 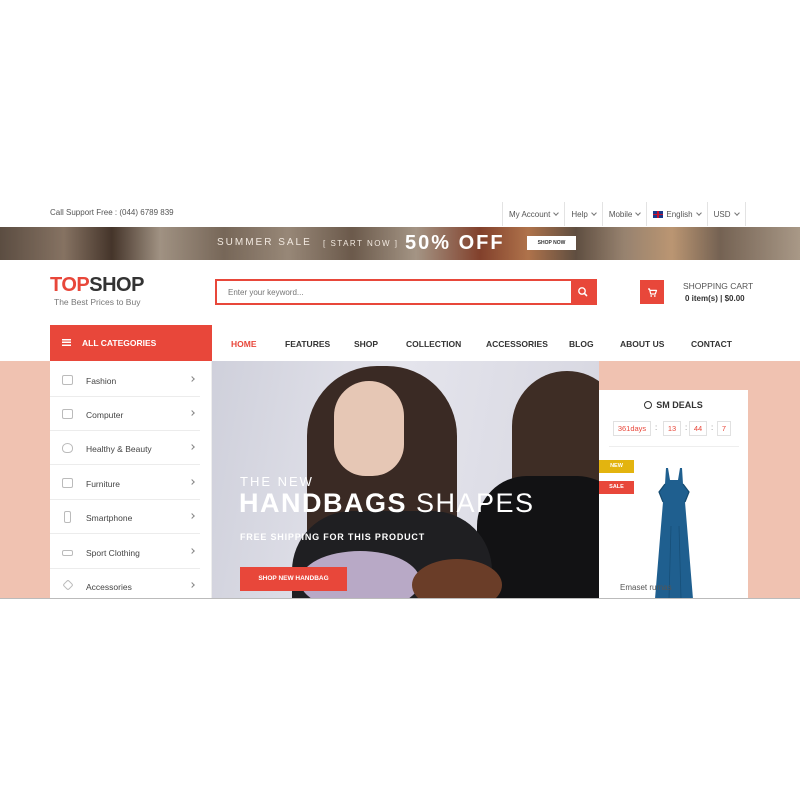 What do you see at coordinates (698, 428) in the screenshot?
I see `countdown-minutes: 44` at bounding box center [698, 428].